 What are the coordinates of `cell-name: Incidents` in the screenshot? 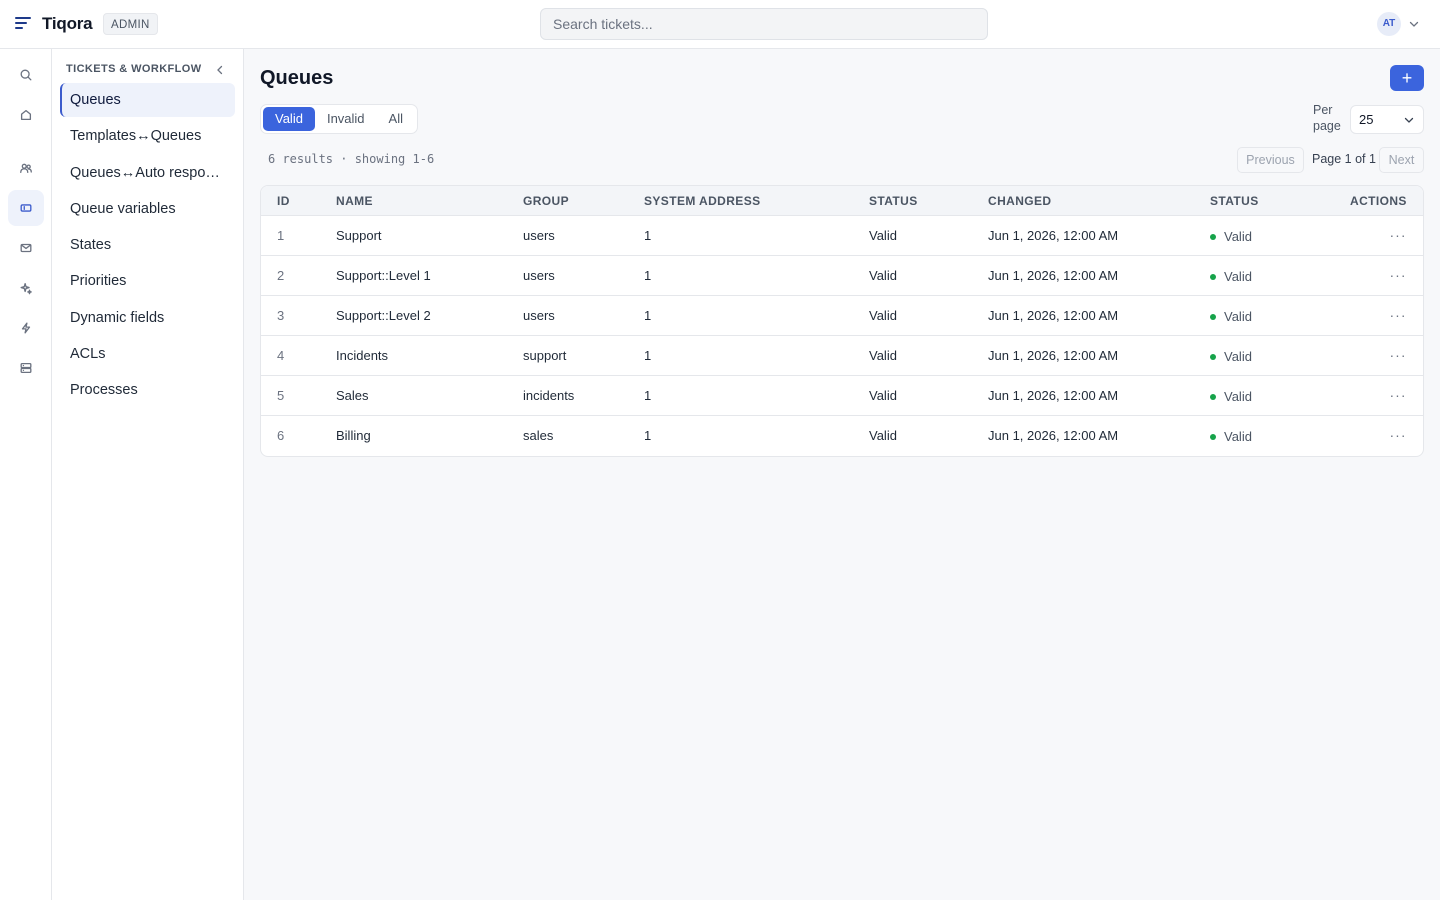 It's located at (362, 356).